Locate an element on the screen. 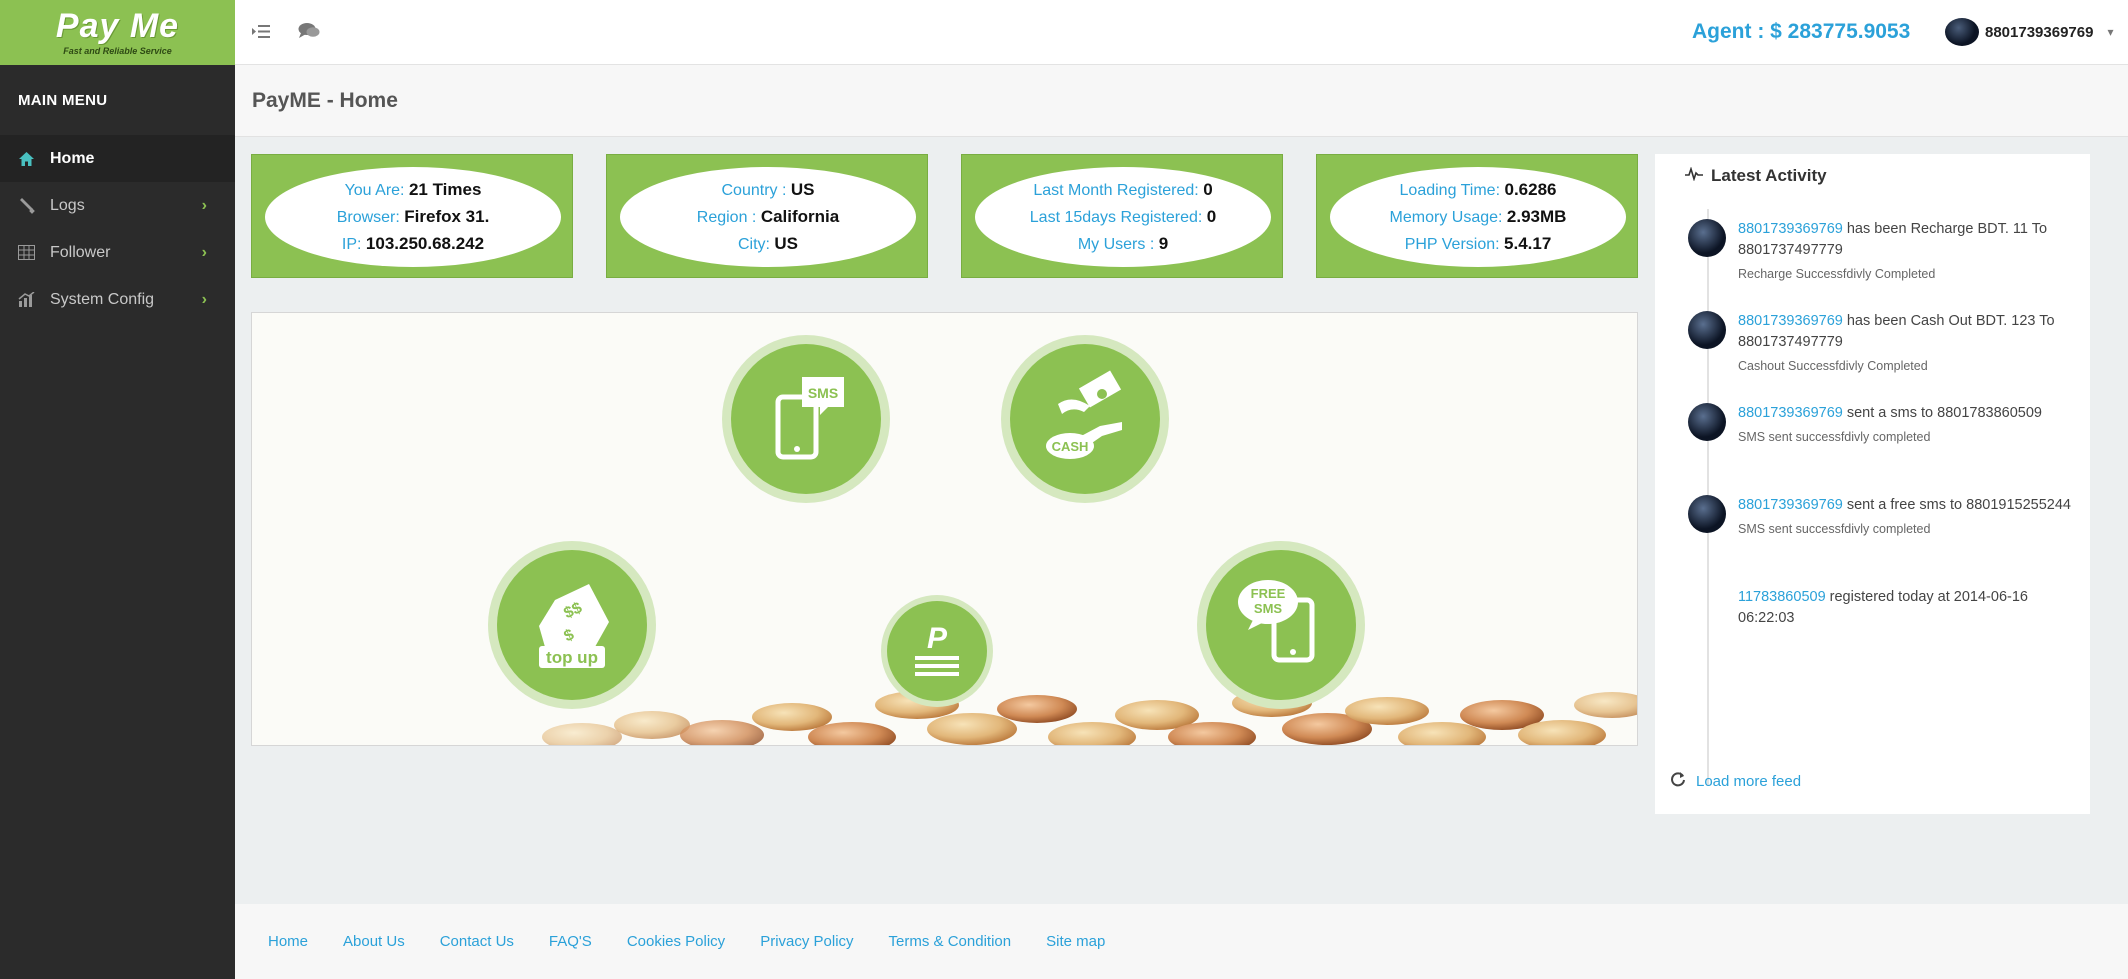  footer-link-home: Home is located at coordinates (288, 941).